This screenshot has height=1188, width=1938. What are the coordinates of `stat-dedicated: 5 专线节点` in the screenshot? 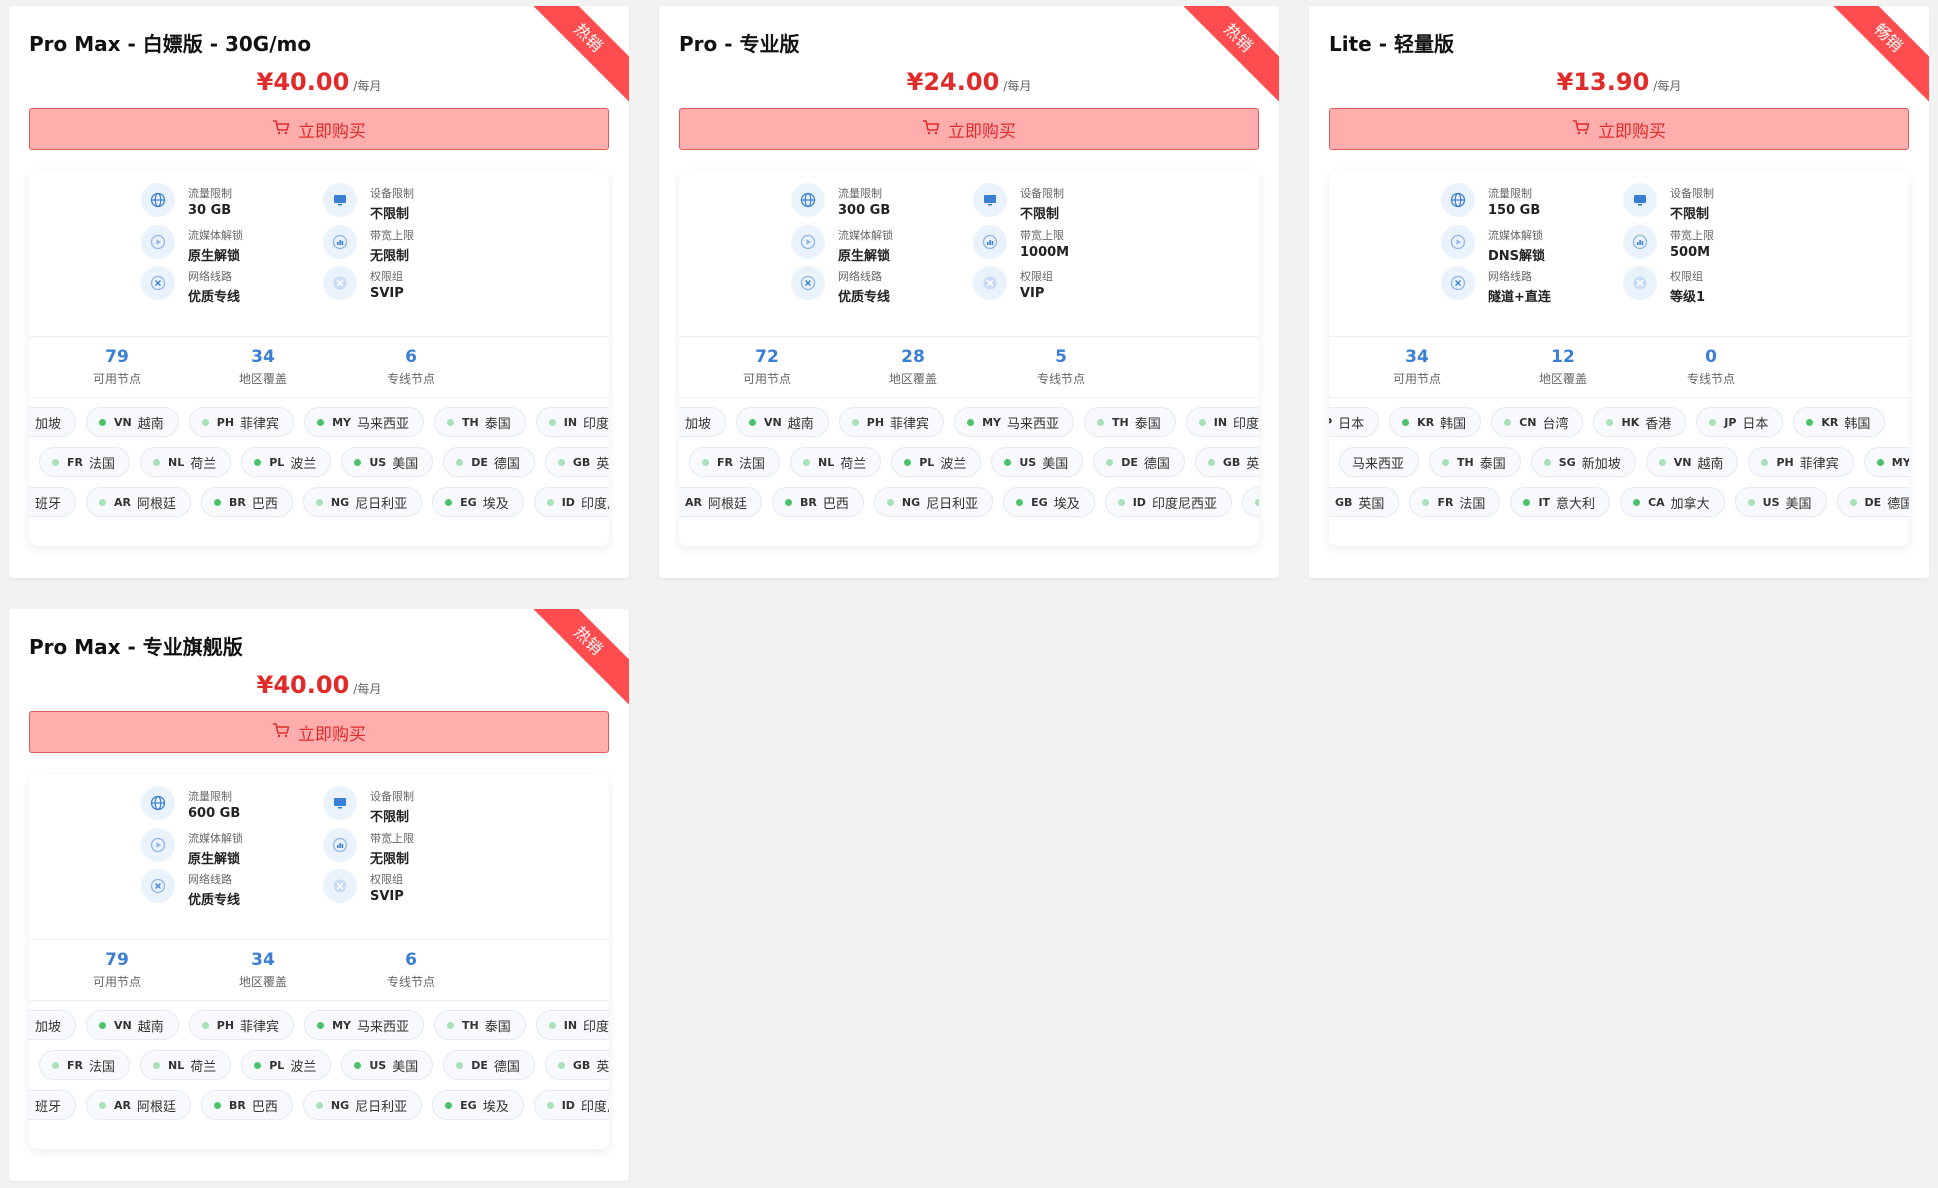 It's located at (1061, 367).